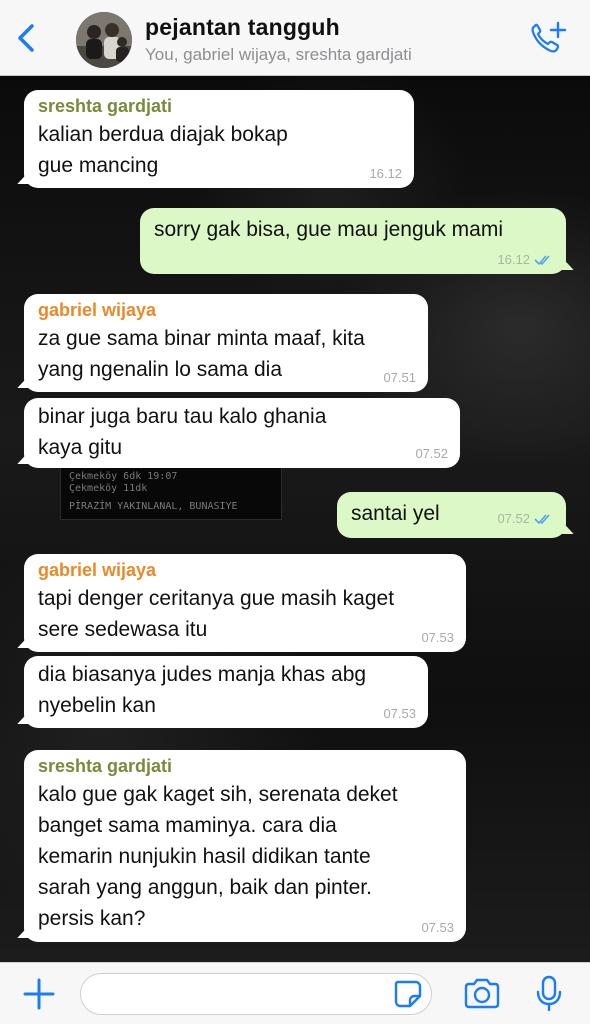 The image size is (590, 1024). I want to click on attach-button, so click(39, 994).